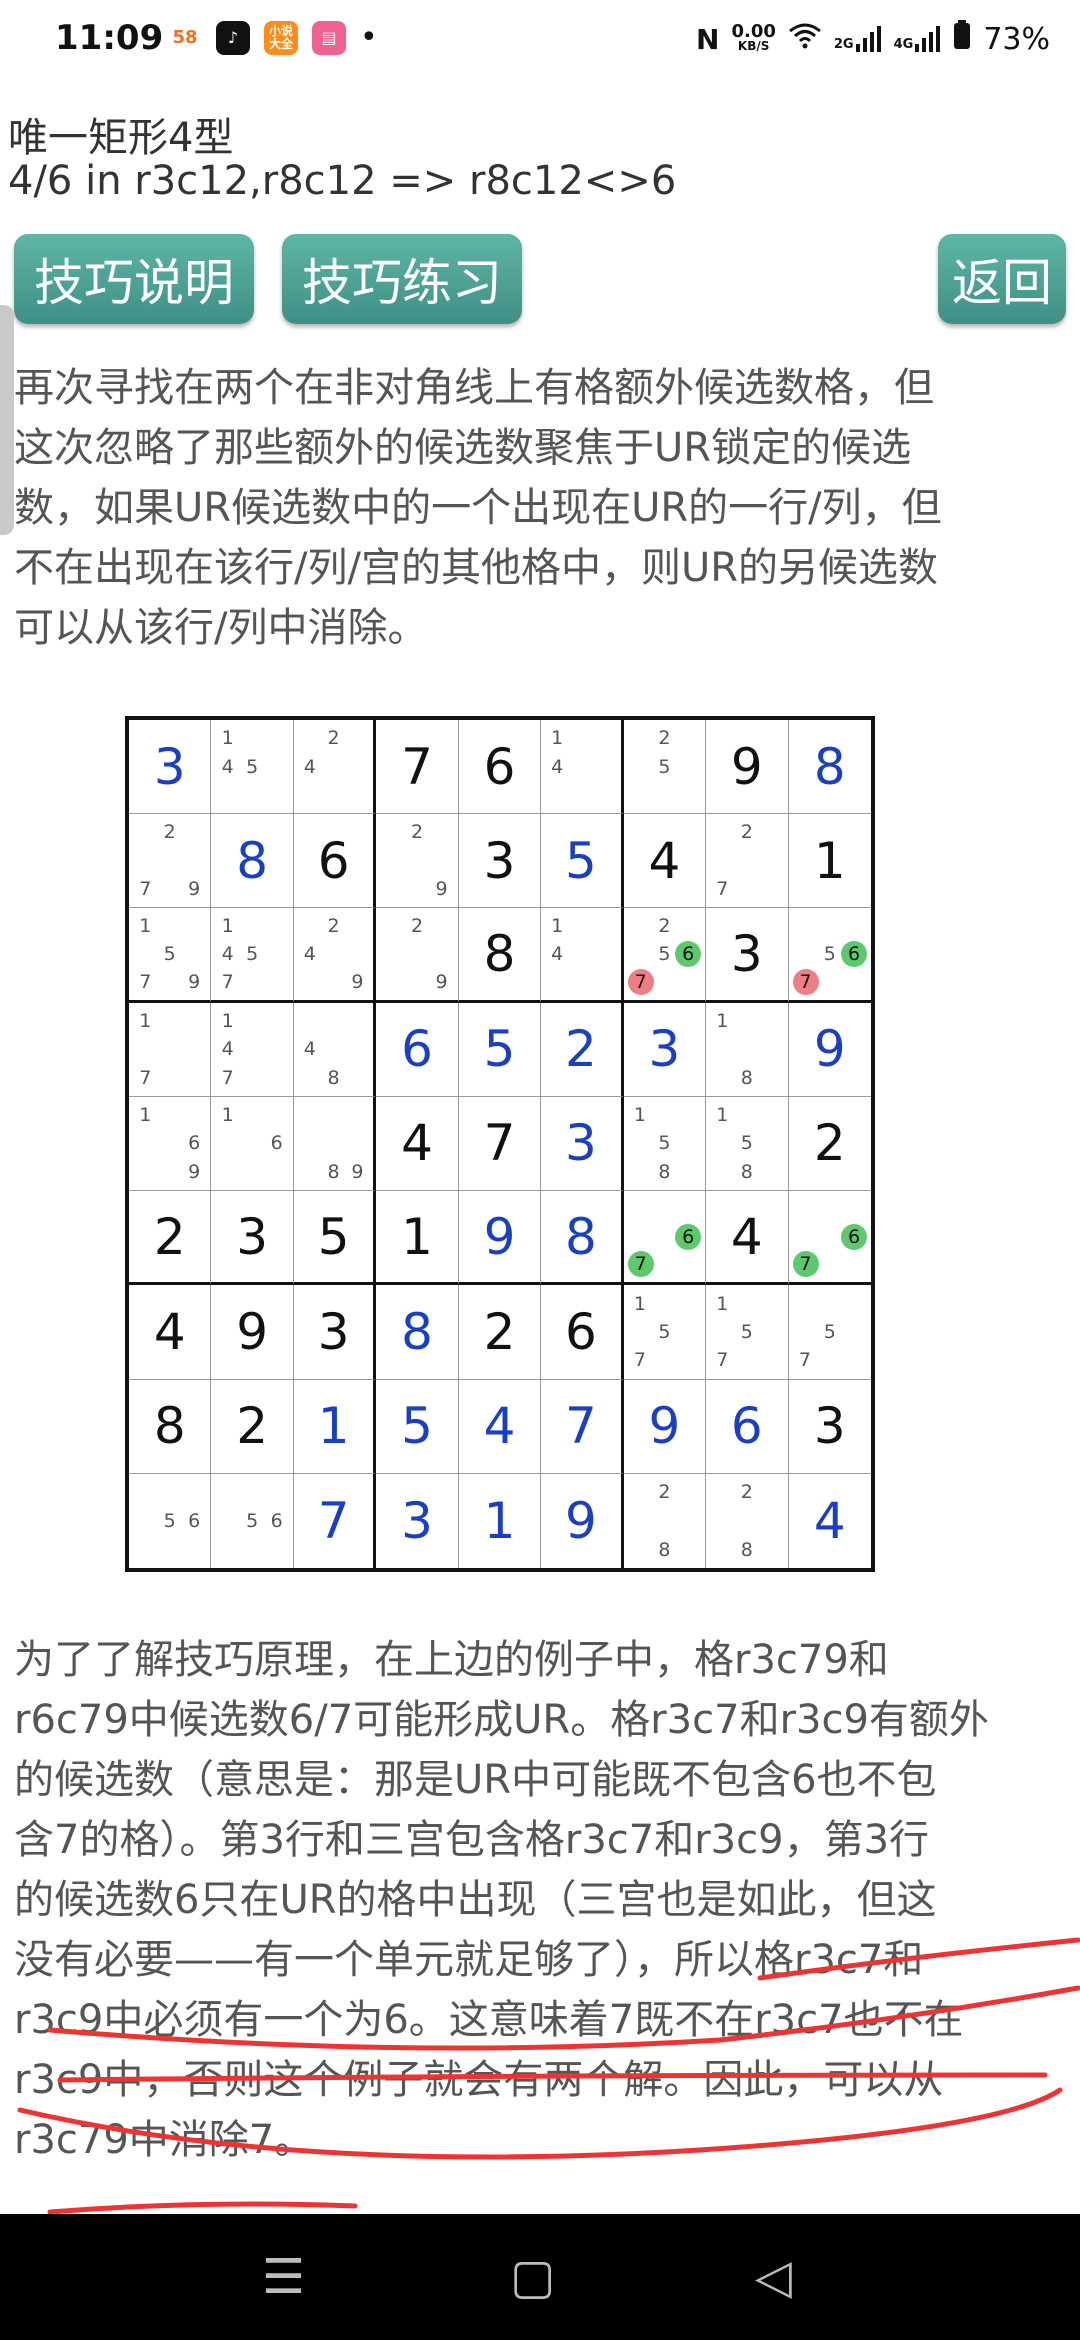 This screenshot has height=2340, width=1080. I want to click on back-button: 返回, so click(1002, 279).